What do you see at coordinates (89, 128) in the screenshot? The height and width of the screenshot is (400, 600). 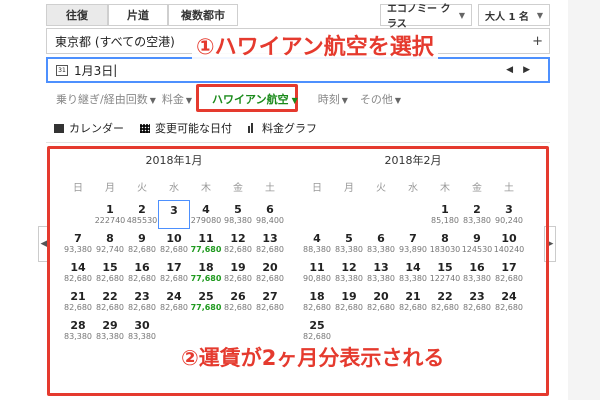 I see `calendar-view-button: カレンダー` at bounding box center [89, 128].